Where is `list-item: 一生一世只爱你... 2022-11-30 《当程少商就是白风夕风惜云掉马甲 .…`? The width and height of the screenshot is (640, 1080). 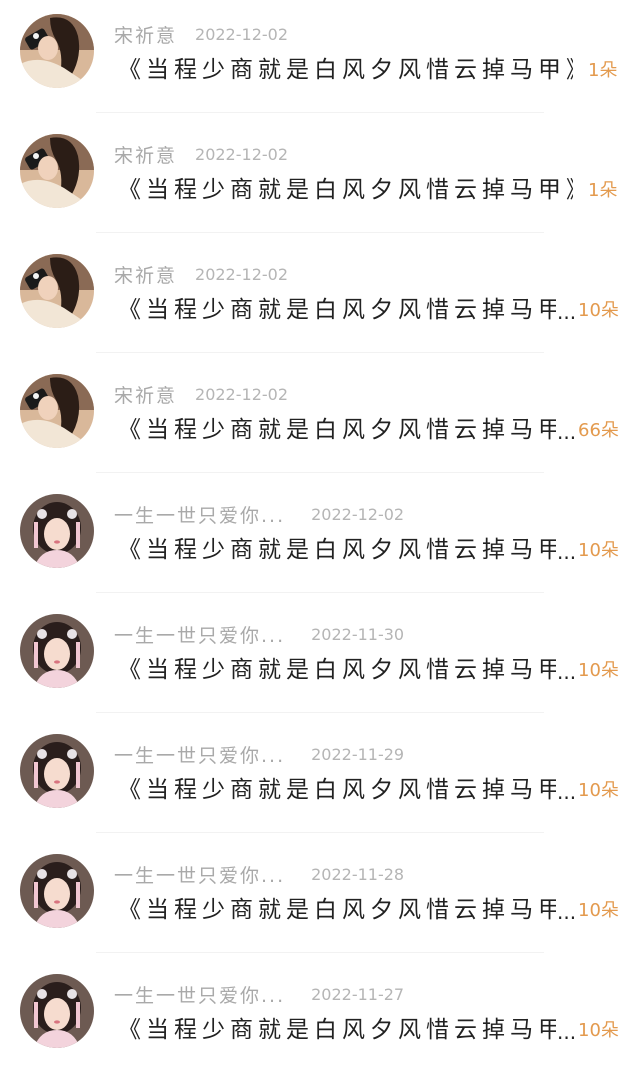 list-item: 一生一世只爱你... 2022-11-30 《当程少商就是白风夕风惜云掉马甲 .… is located at coordinates (320, 660).